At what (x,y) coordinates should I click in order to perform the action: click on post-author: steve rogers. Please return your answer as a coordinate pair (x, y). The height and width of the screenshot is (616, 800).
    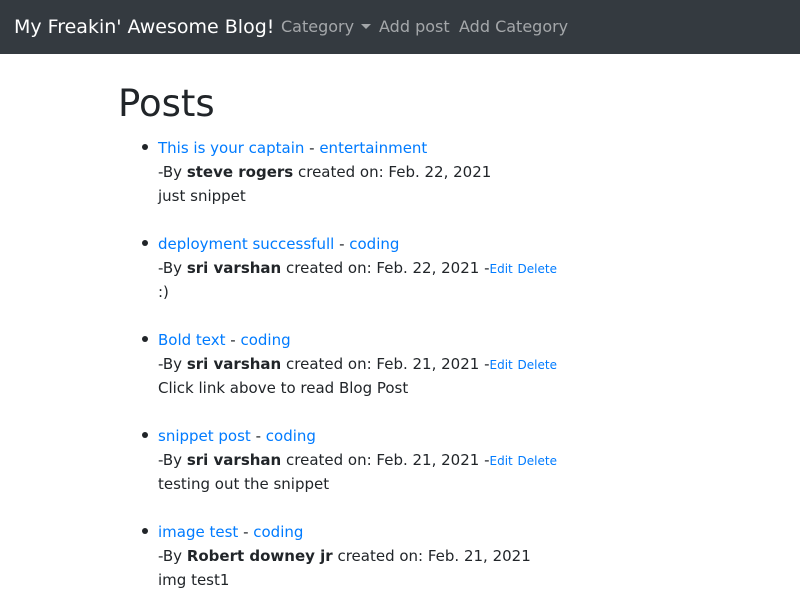
    Looking at the image, I should click on (240, 172).